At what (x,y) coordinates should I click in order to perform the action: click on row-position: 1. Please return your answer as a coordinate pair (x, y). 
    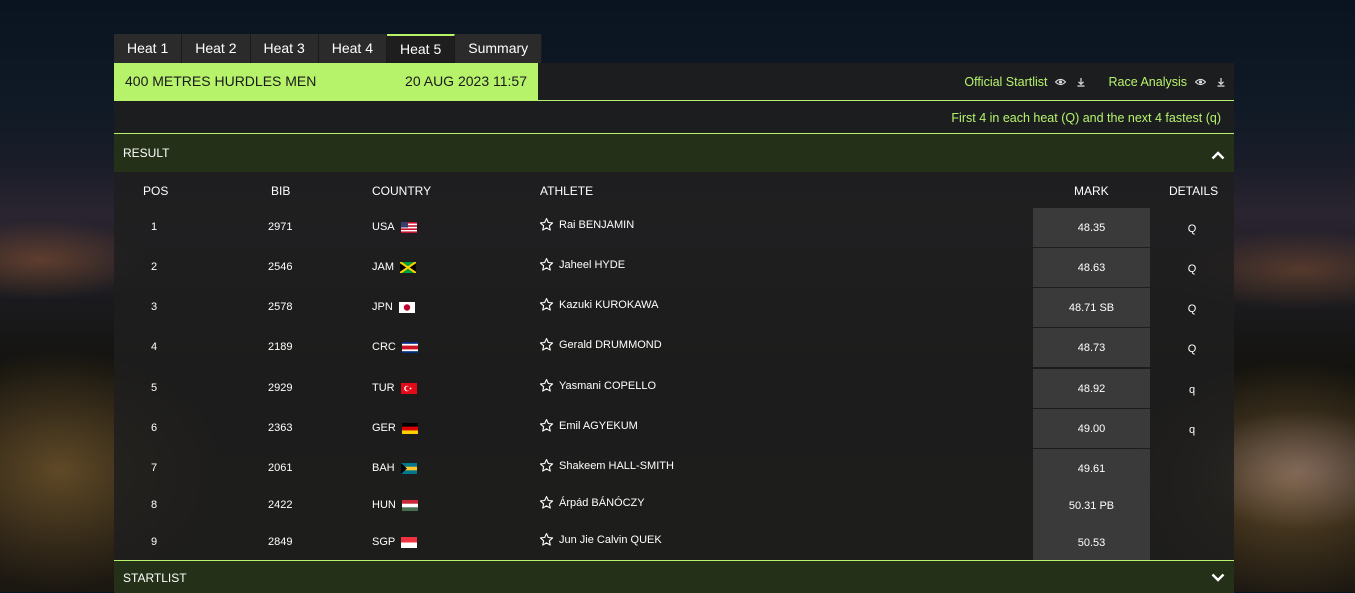
    Looking at the image, I should click on (154, 227).